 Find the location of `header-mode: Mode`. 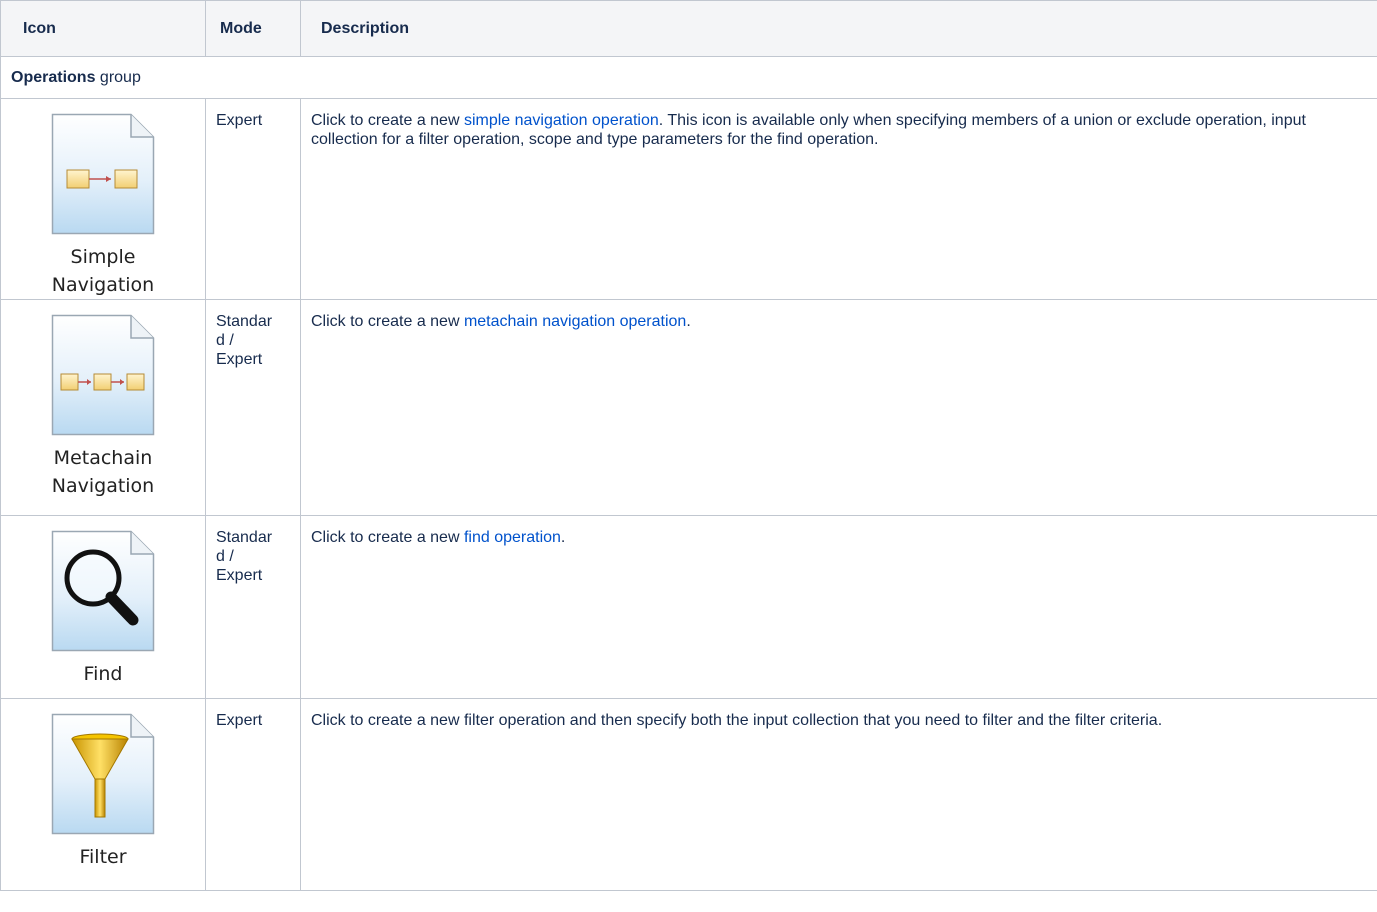

header-mode: Mode is located at coordinates (253, 28).